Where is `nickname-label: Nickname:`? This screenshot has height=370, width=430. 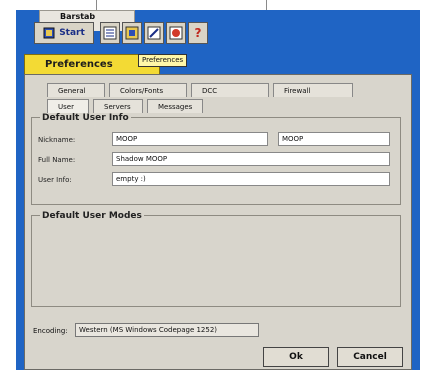 nickname-label: Nickname: is located at coordinates (57, 140).